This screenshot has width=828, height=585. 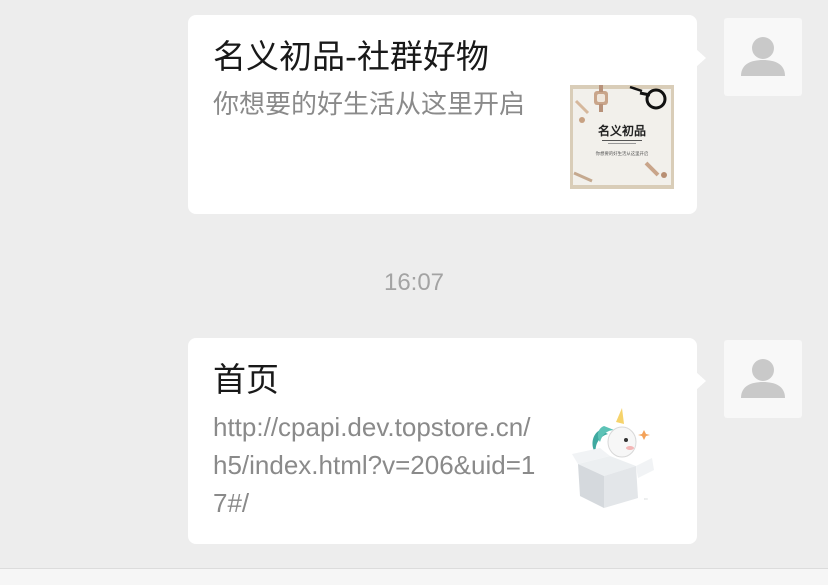 I want to click on chat-timestamp: 16:07, so click(x=414, y=282).